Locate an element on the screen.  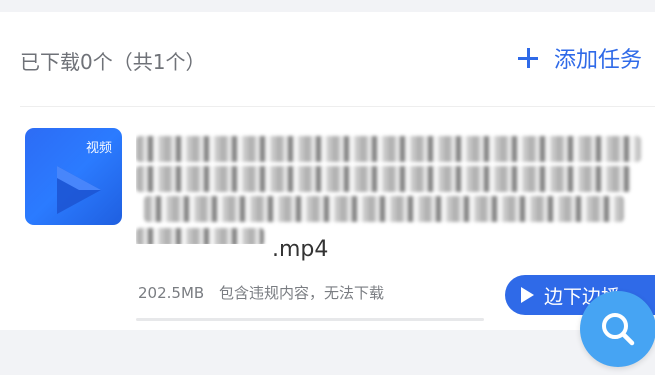
search-fab-button is located at coordinates (617, 329).